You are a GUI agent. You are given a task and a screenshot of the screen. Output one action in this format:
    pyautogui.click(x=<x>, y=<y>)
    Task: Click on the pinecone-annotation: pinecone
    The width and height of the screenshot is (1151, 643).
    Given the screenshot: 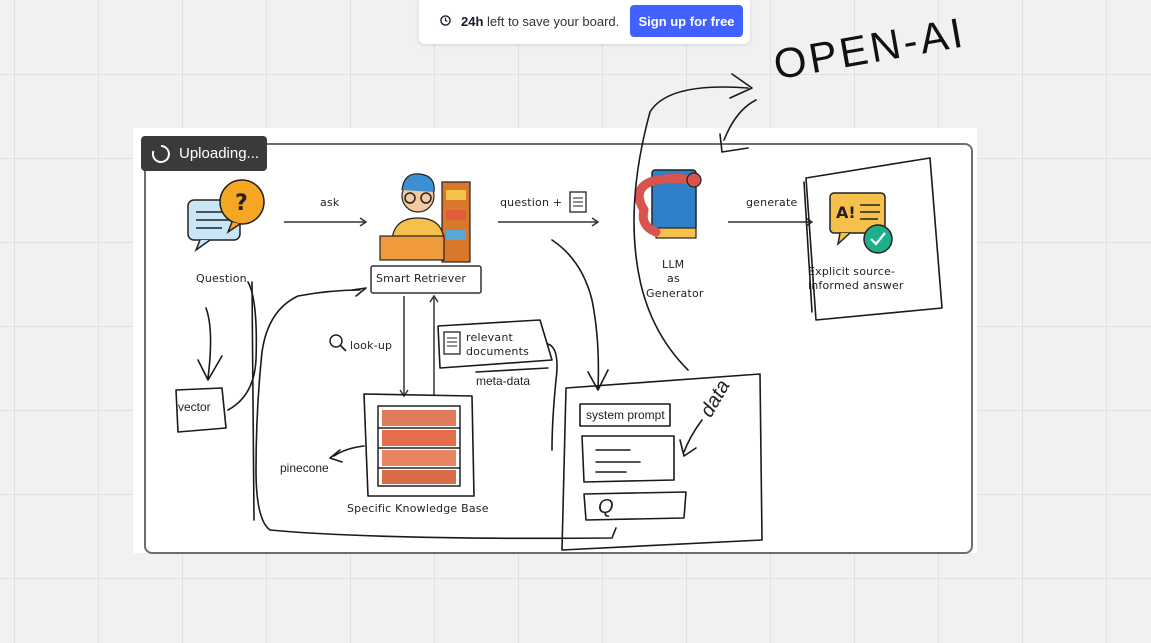 What is the action you would take?
    pyautogui.click(x=304, y=468)
    